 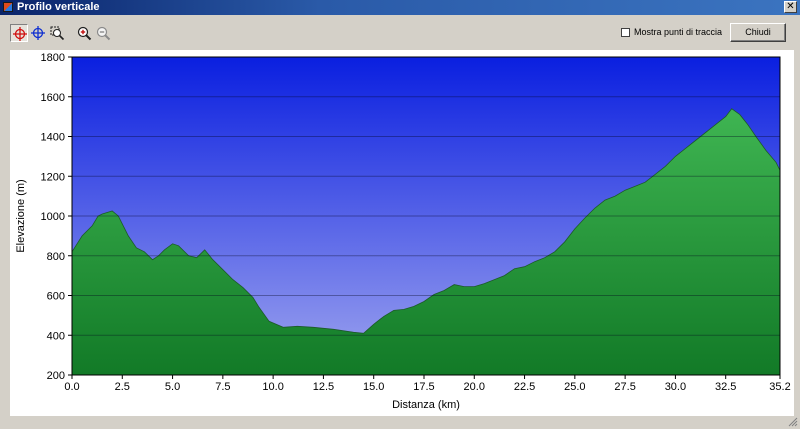 I want to click on x-tick-label: 0.0, so click(x=71, y=387).